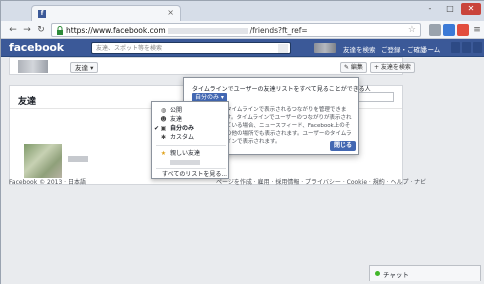 The width and height of the screenshot is (484, 284). I want to click on notification-icons, so click(461, 48).